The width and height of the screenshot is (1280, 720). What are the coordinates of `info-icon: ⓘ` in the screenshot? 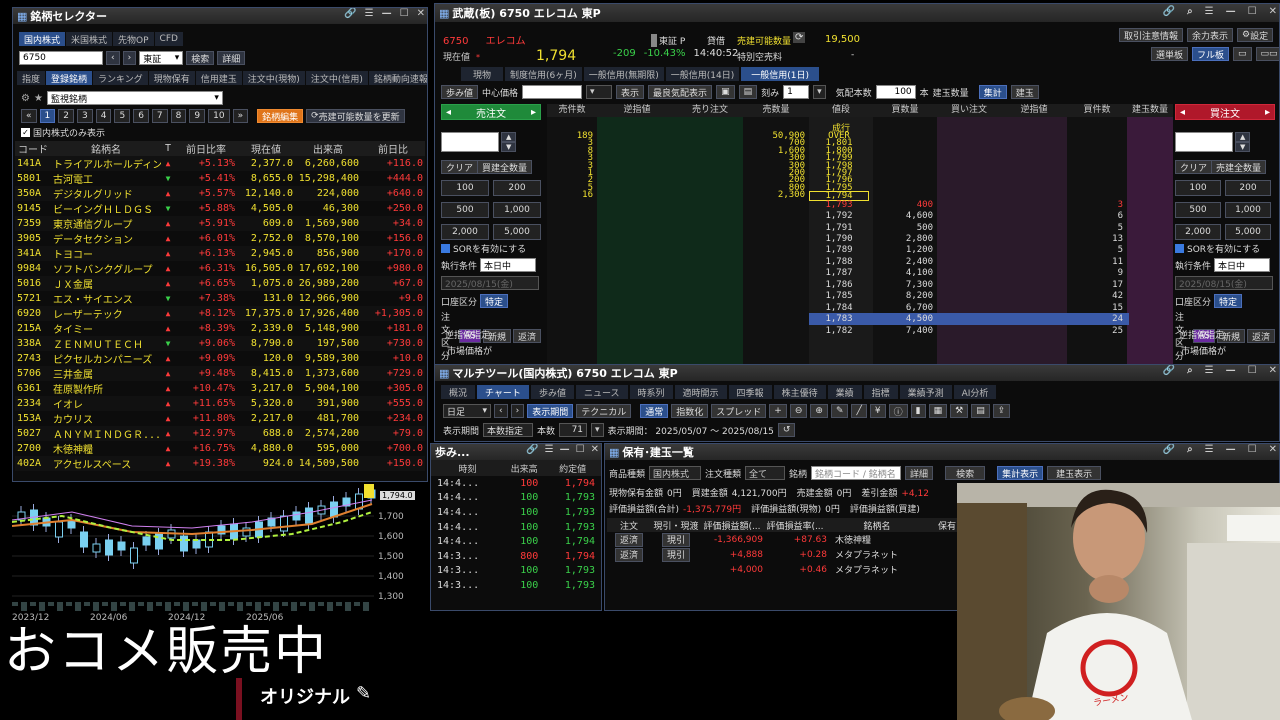 It's located at (898, 411).